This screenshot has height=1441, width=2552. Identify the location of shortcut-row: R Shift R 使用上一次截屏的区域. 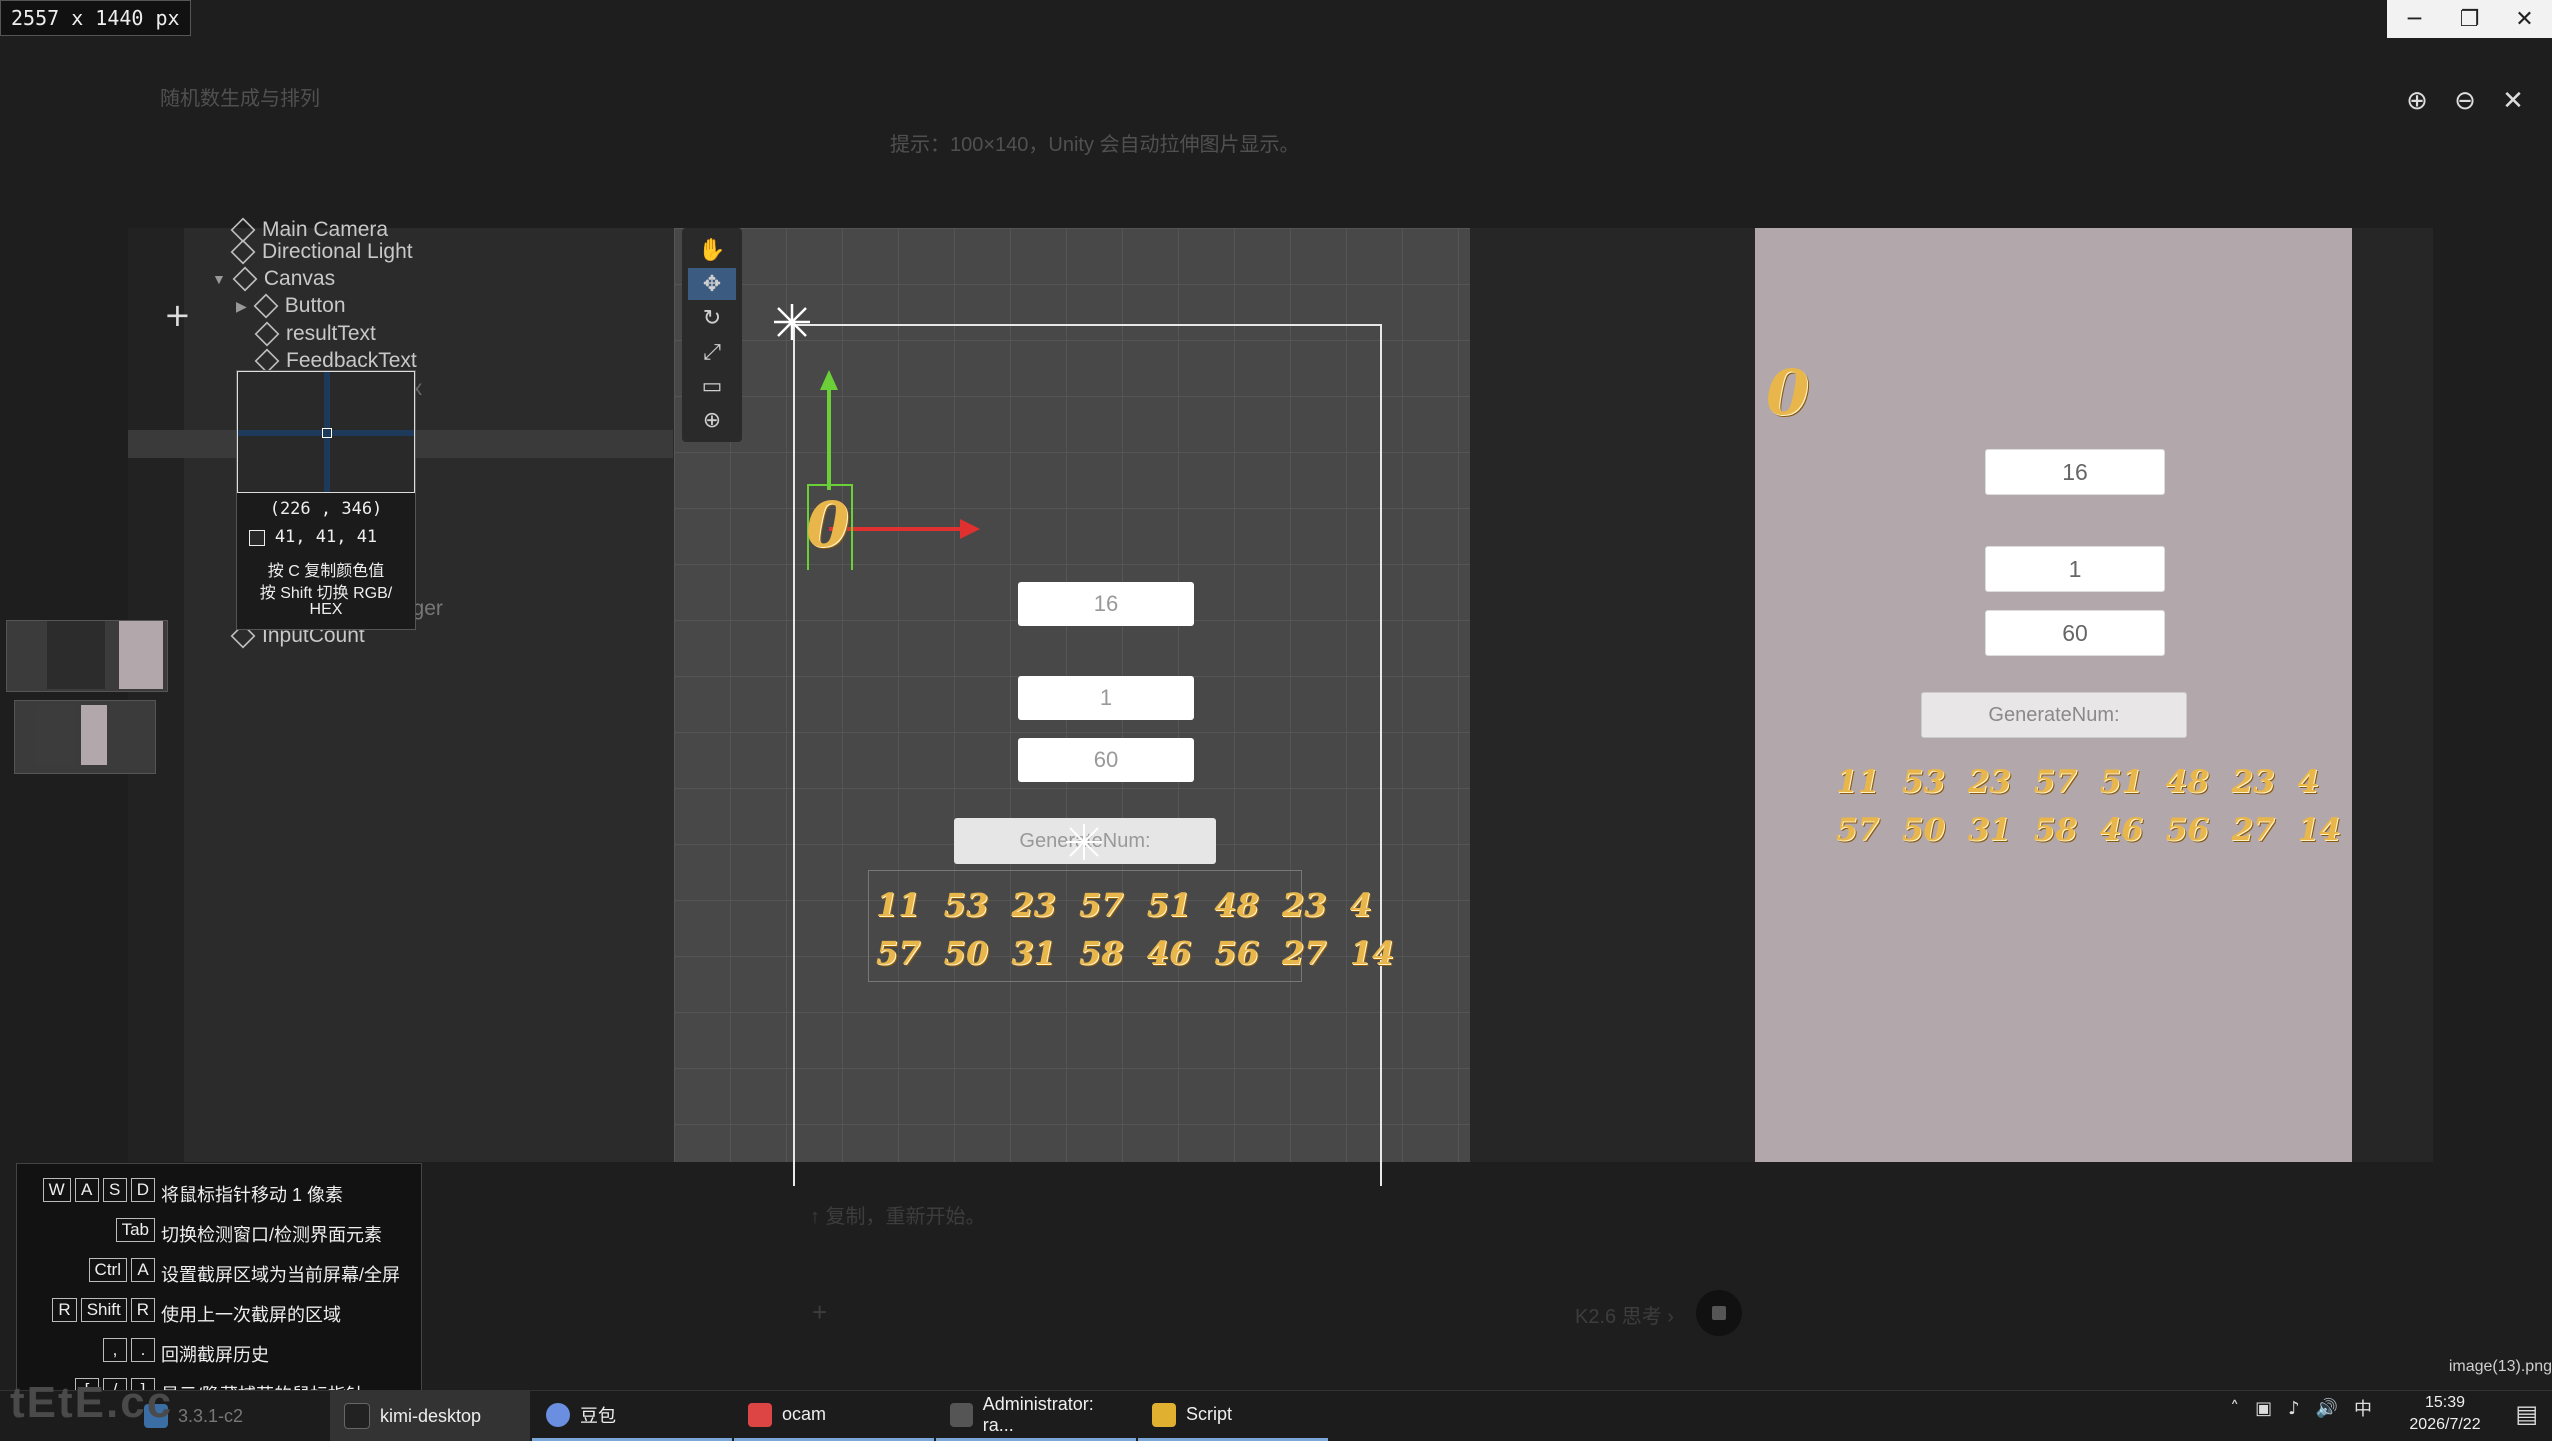
(219, 1311).